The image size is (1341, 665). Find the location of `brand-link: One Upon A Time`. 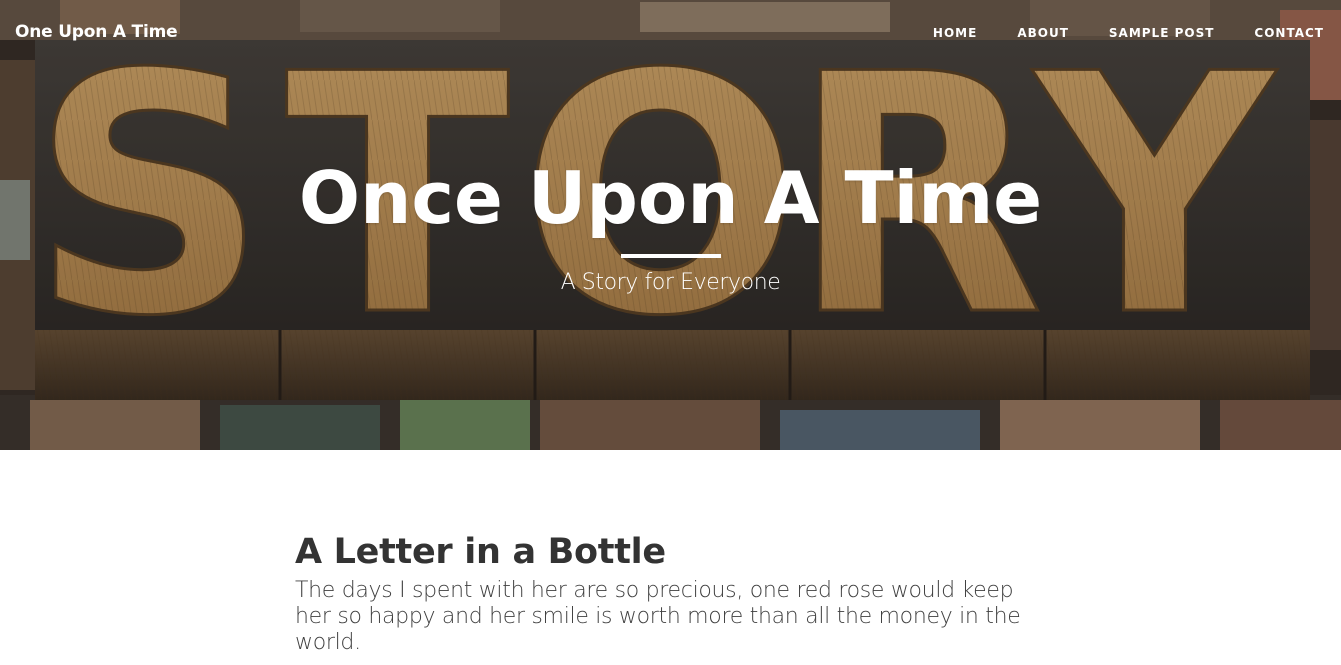

brand-link: One Upon A Time is located at coordinates (96, 32).